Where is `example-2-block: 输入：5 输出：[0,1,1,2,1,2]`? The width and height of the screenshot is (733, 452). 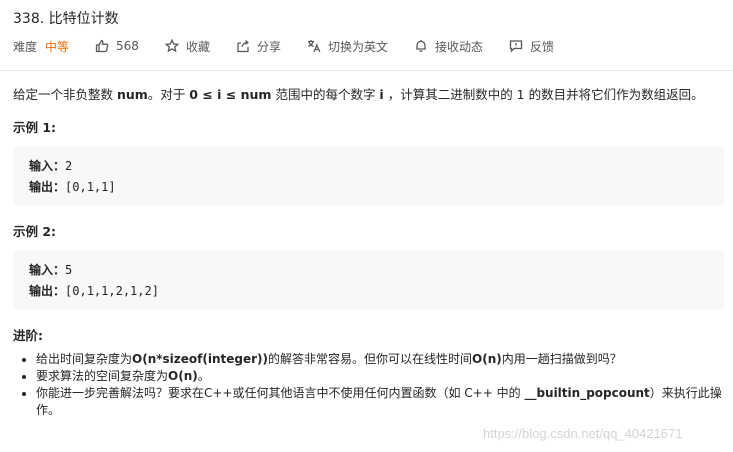
example-2-block: 输入：5 输出：[0,1,1,2,1,2] is located at coordinates (368, 280).